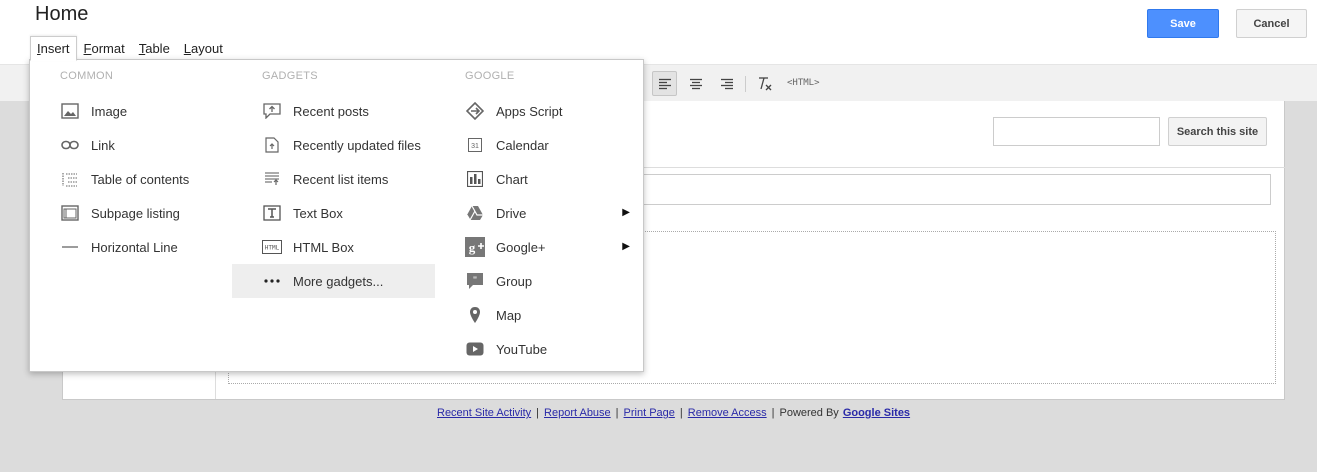 The image size is (1317, 472). What do you see at coordinates (475, 179) in the screenshot?
I see `chart-icon` at bounding box center [475, 179].